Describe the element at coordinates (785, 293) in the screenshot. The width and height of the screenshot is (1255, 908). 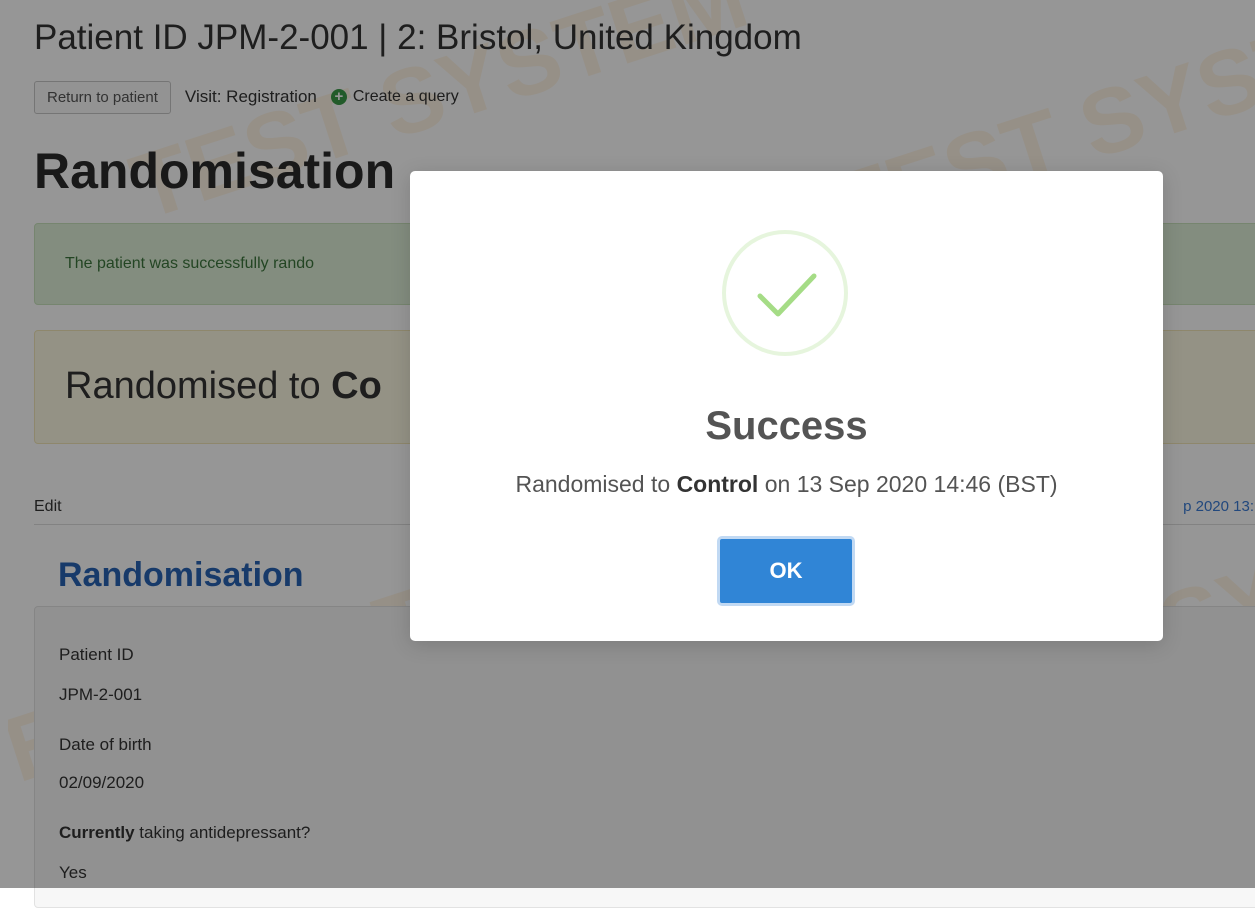
I see `checkmark-icon` at that location.